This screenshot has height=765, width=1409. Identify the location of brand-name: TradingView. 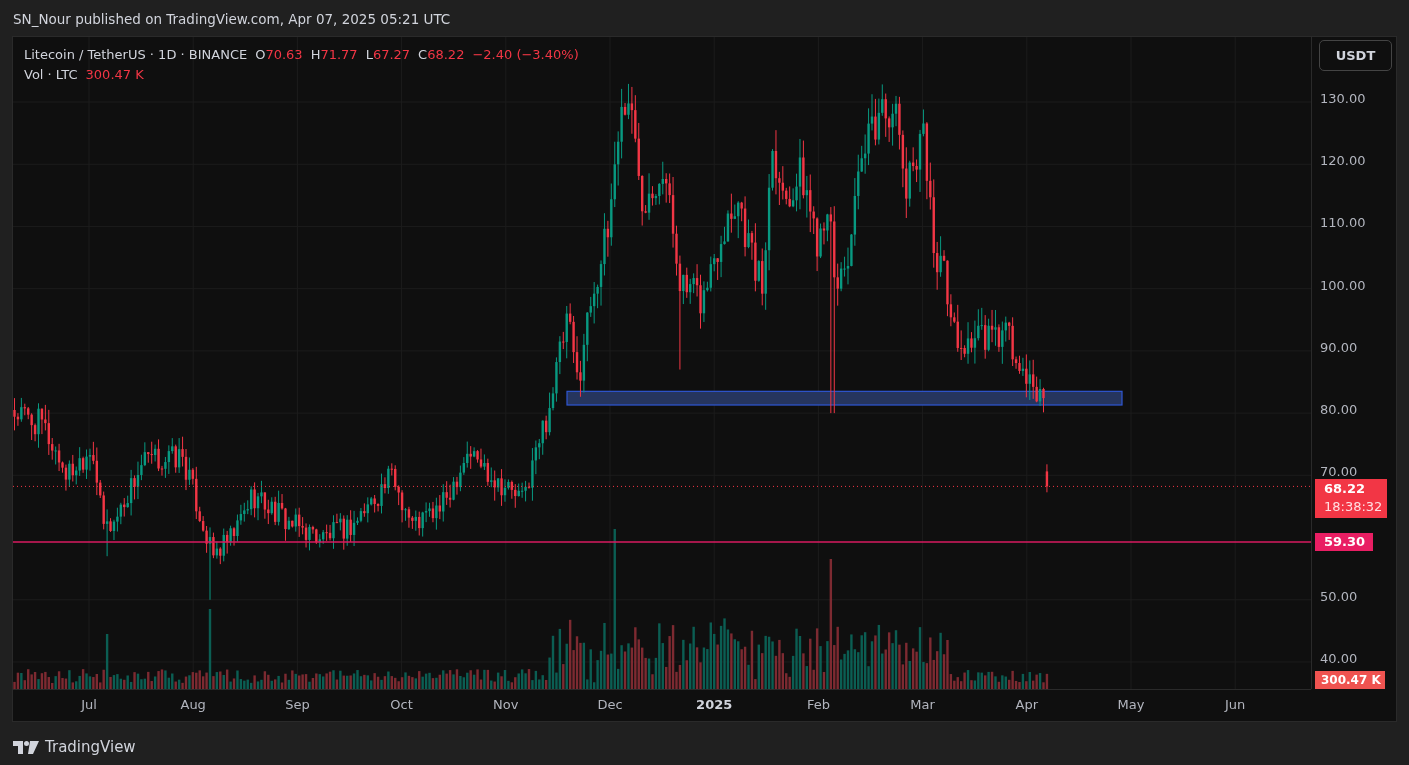
(90, 747).